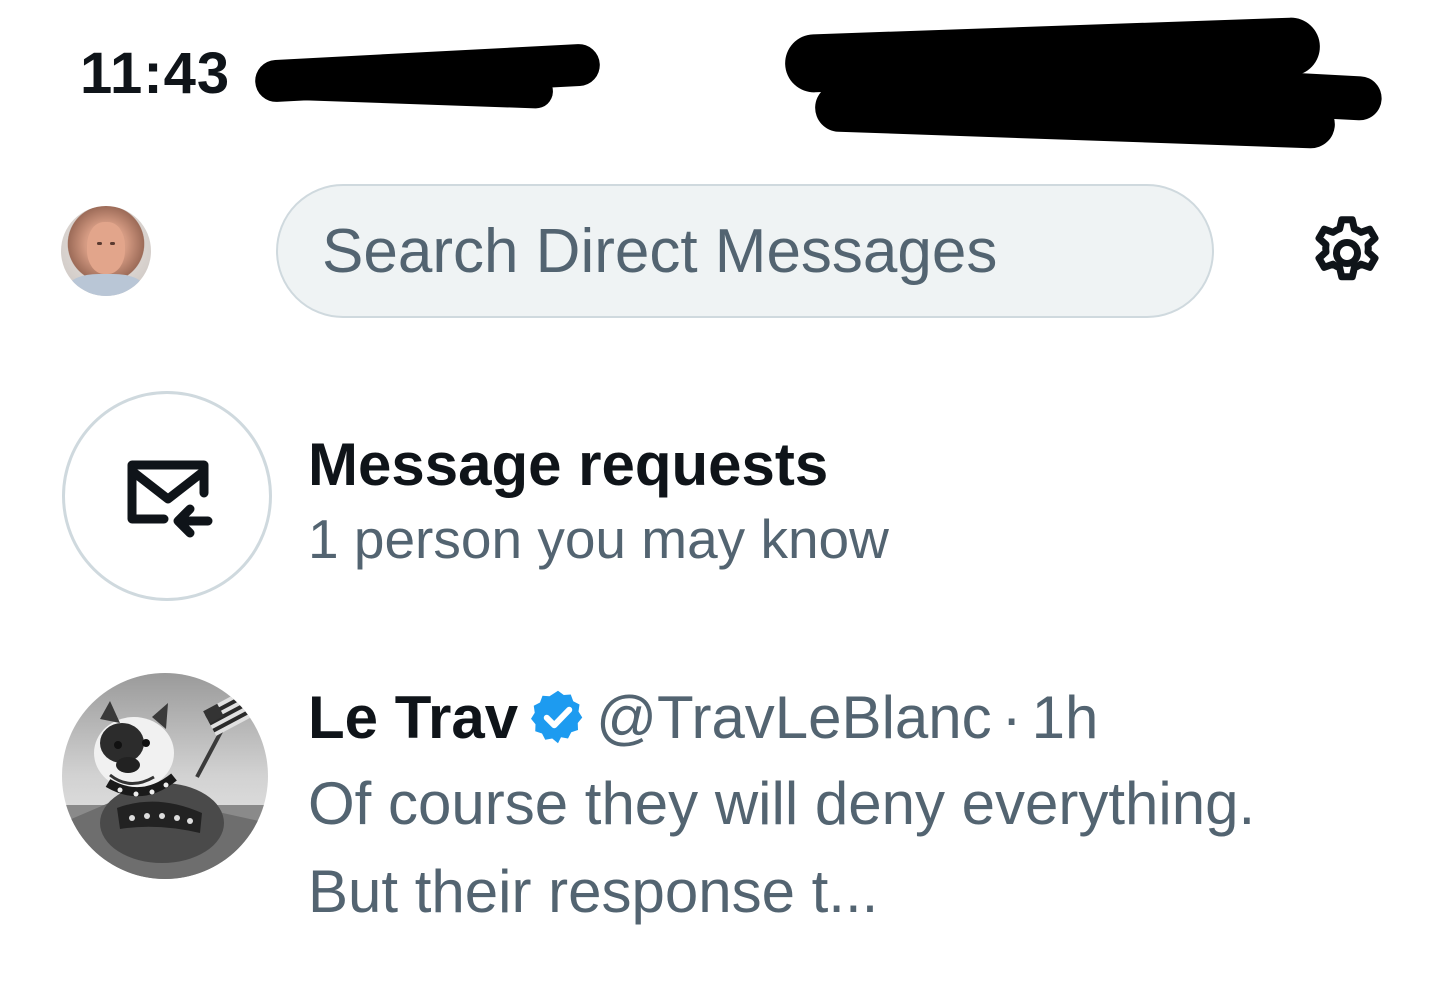  What do you see at coordinates (568, 464) in the screenshot?
I see `message-requests-title: Message requests` at bounding box center [568, 464].